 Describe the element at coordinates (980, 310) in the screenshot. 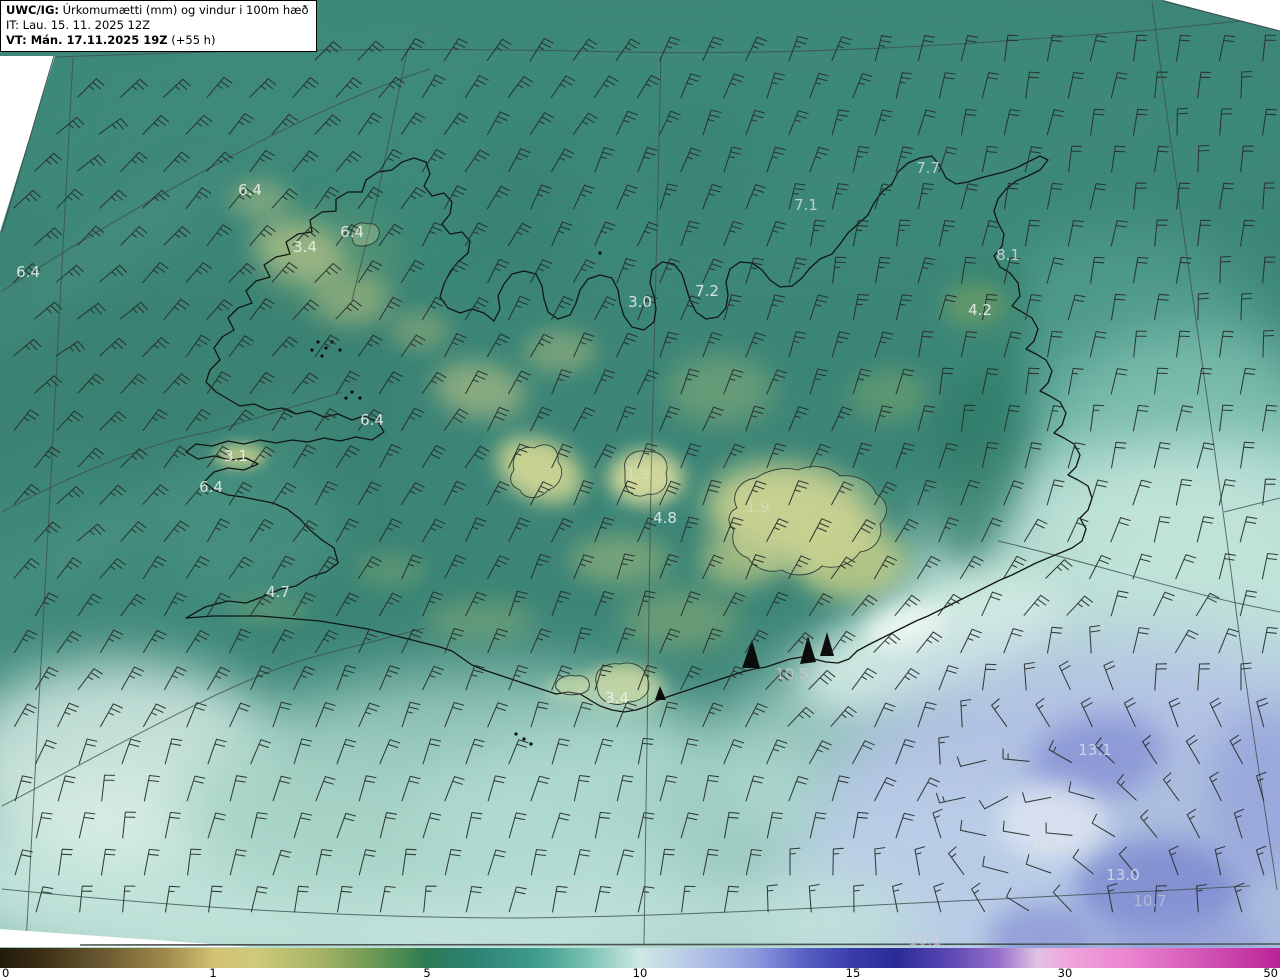

I see `value-label: 4.2` at that location.